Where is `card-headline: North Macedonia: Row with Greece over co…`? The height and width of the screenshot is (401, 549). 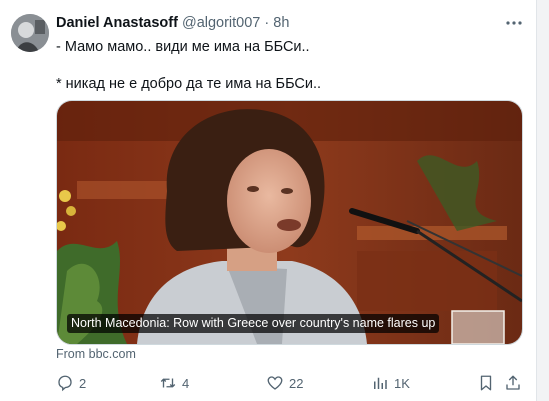 card-headline: North Macedonia: Row with Greece over co… is located at coordinates (253, 323).